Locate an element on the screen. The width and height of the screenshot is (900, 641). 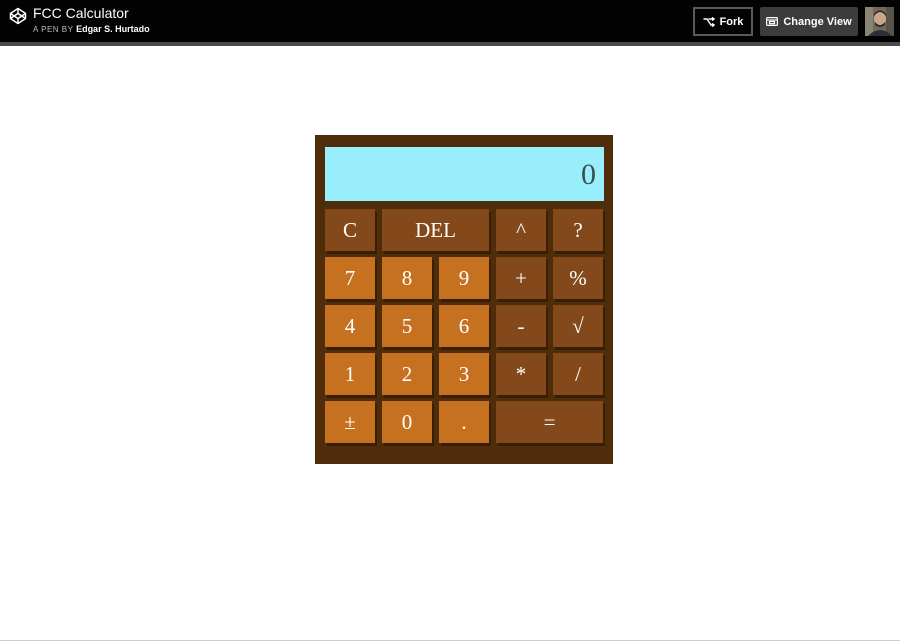
key-8: 8 is located at coordinates (407, 278).